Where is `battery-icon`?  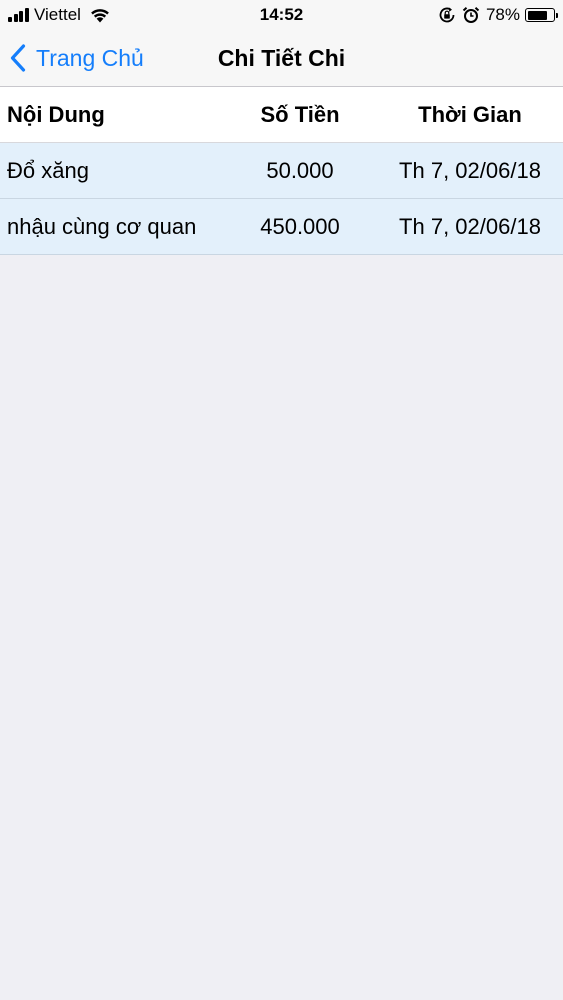 battery-icon is located at coordinates (541, 15).